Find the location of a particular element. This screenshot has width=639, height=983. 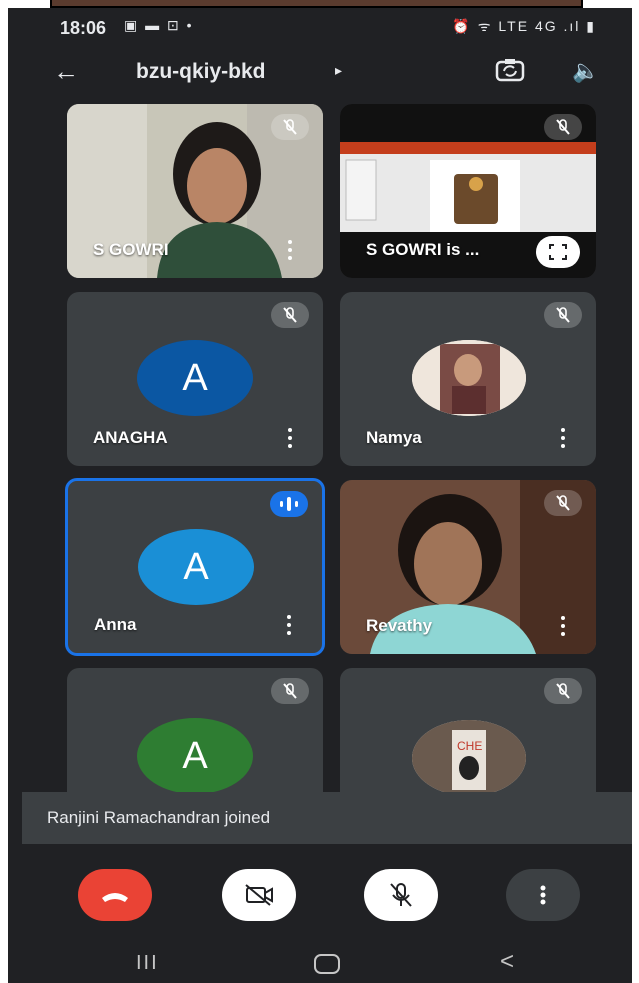

participant-tile-anna: A Anna is located at coordinates (195, 567).